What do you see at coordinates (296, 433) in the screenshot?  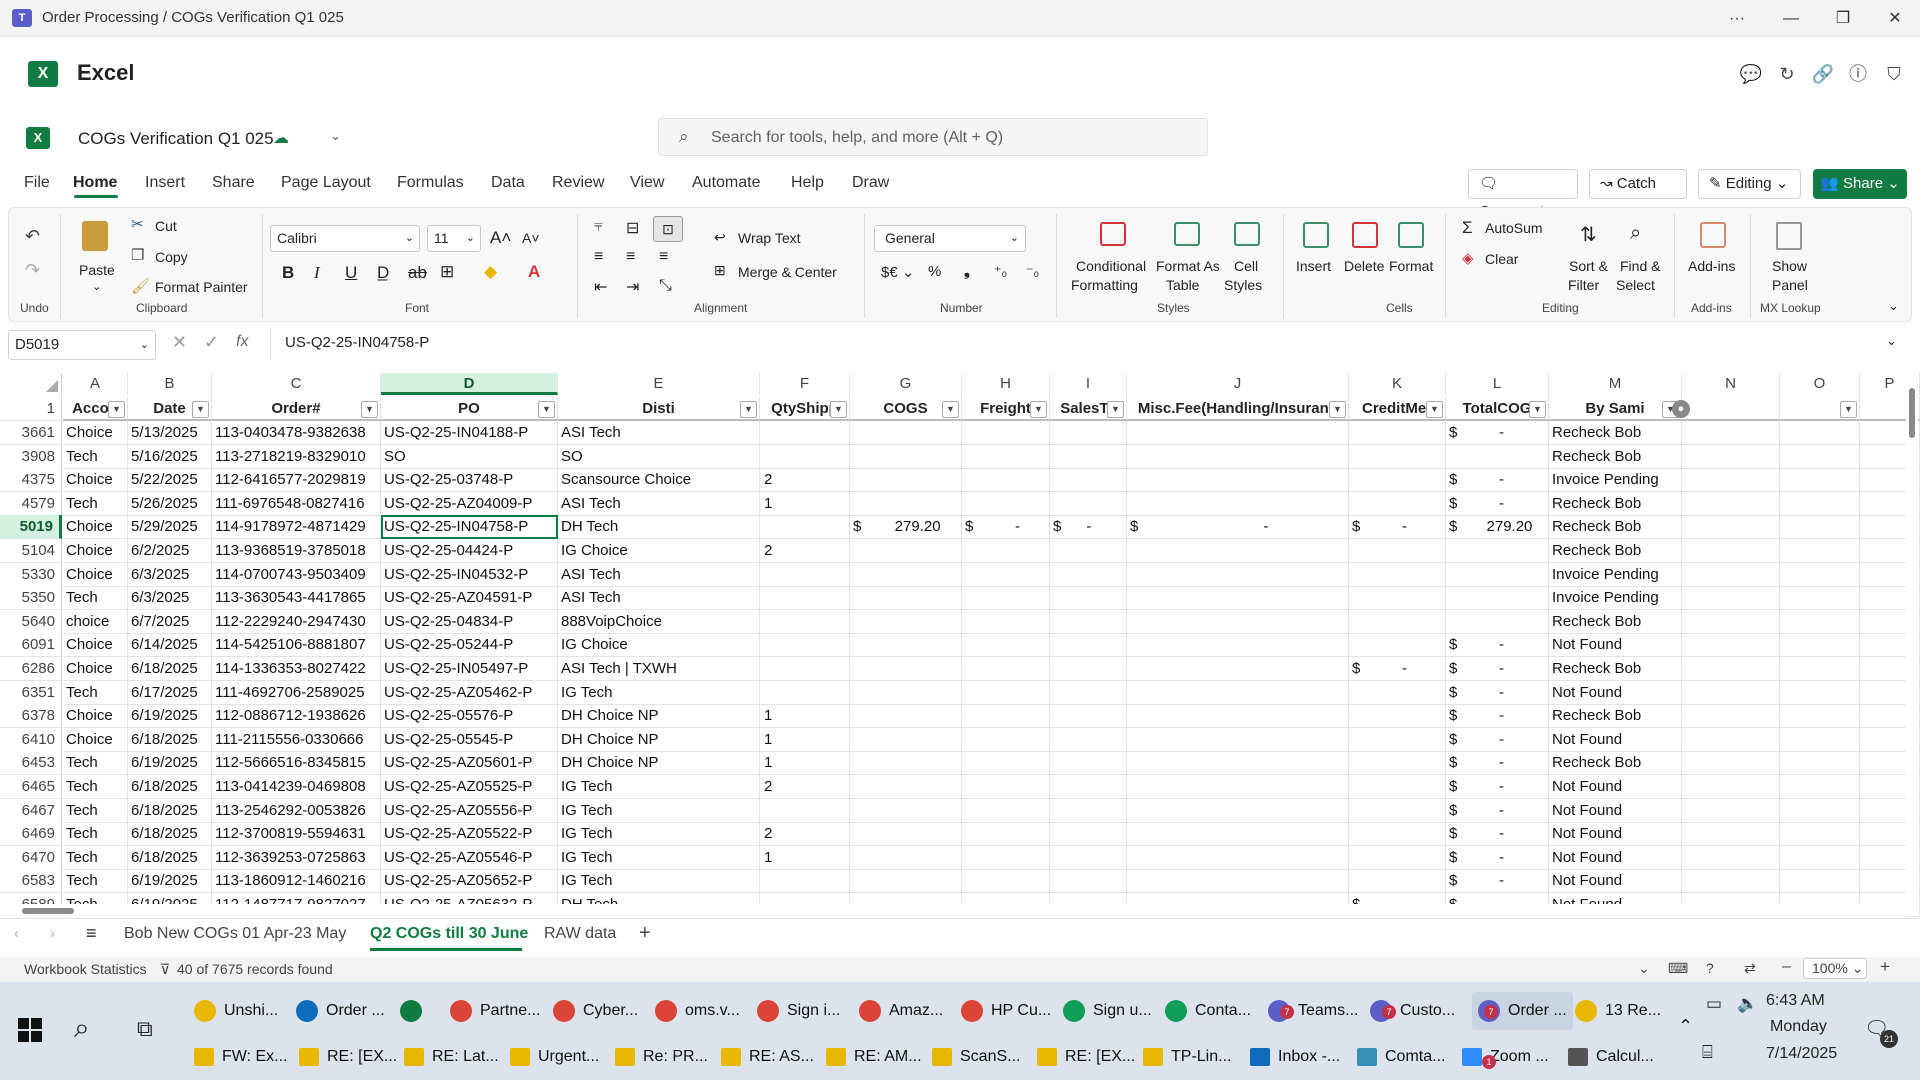 I see `table-cell: 113-0403478-9382638` at bounding box center [296, 433].